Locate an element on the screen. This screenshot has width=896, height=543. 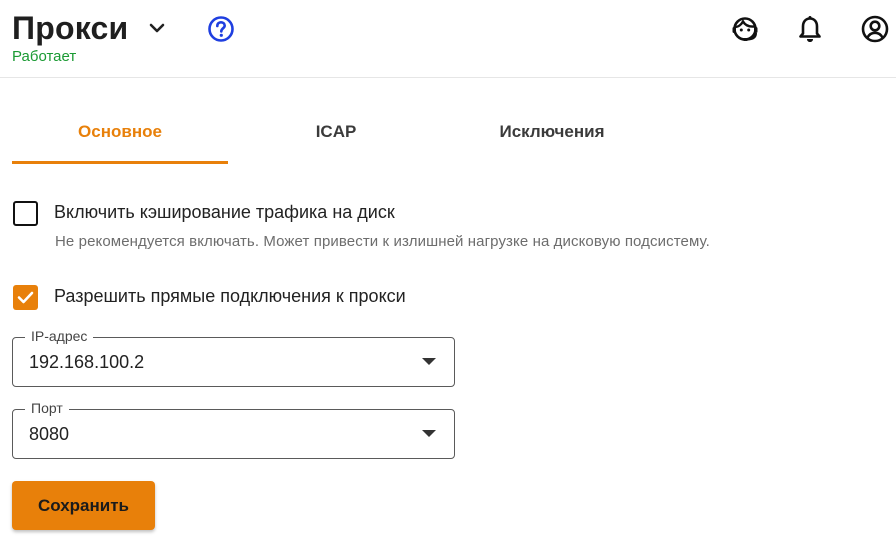
page-title: Прокси is located at coordinates (70, 28).